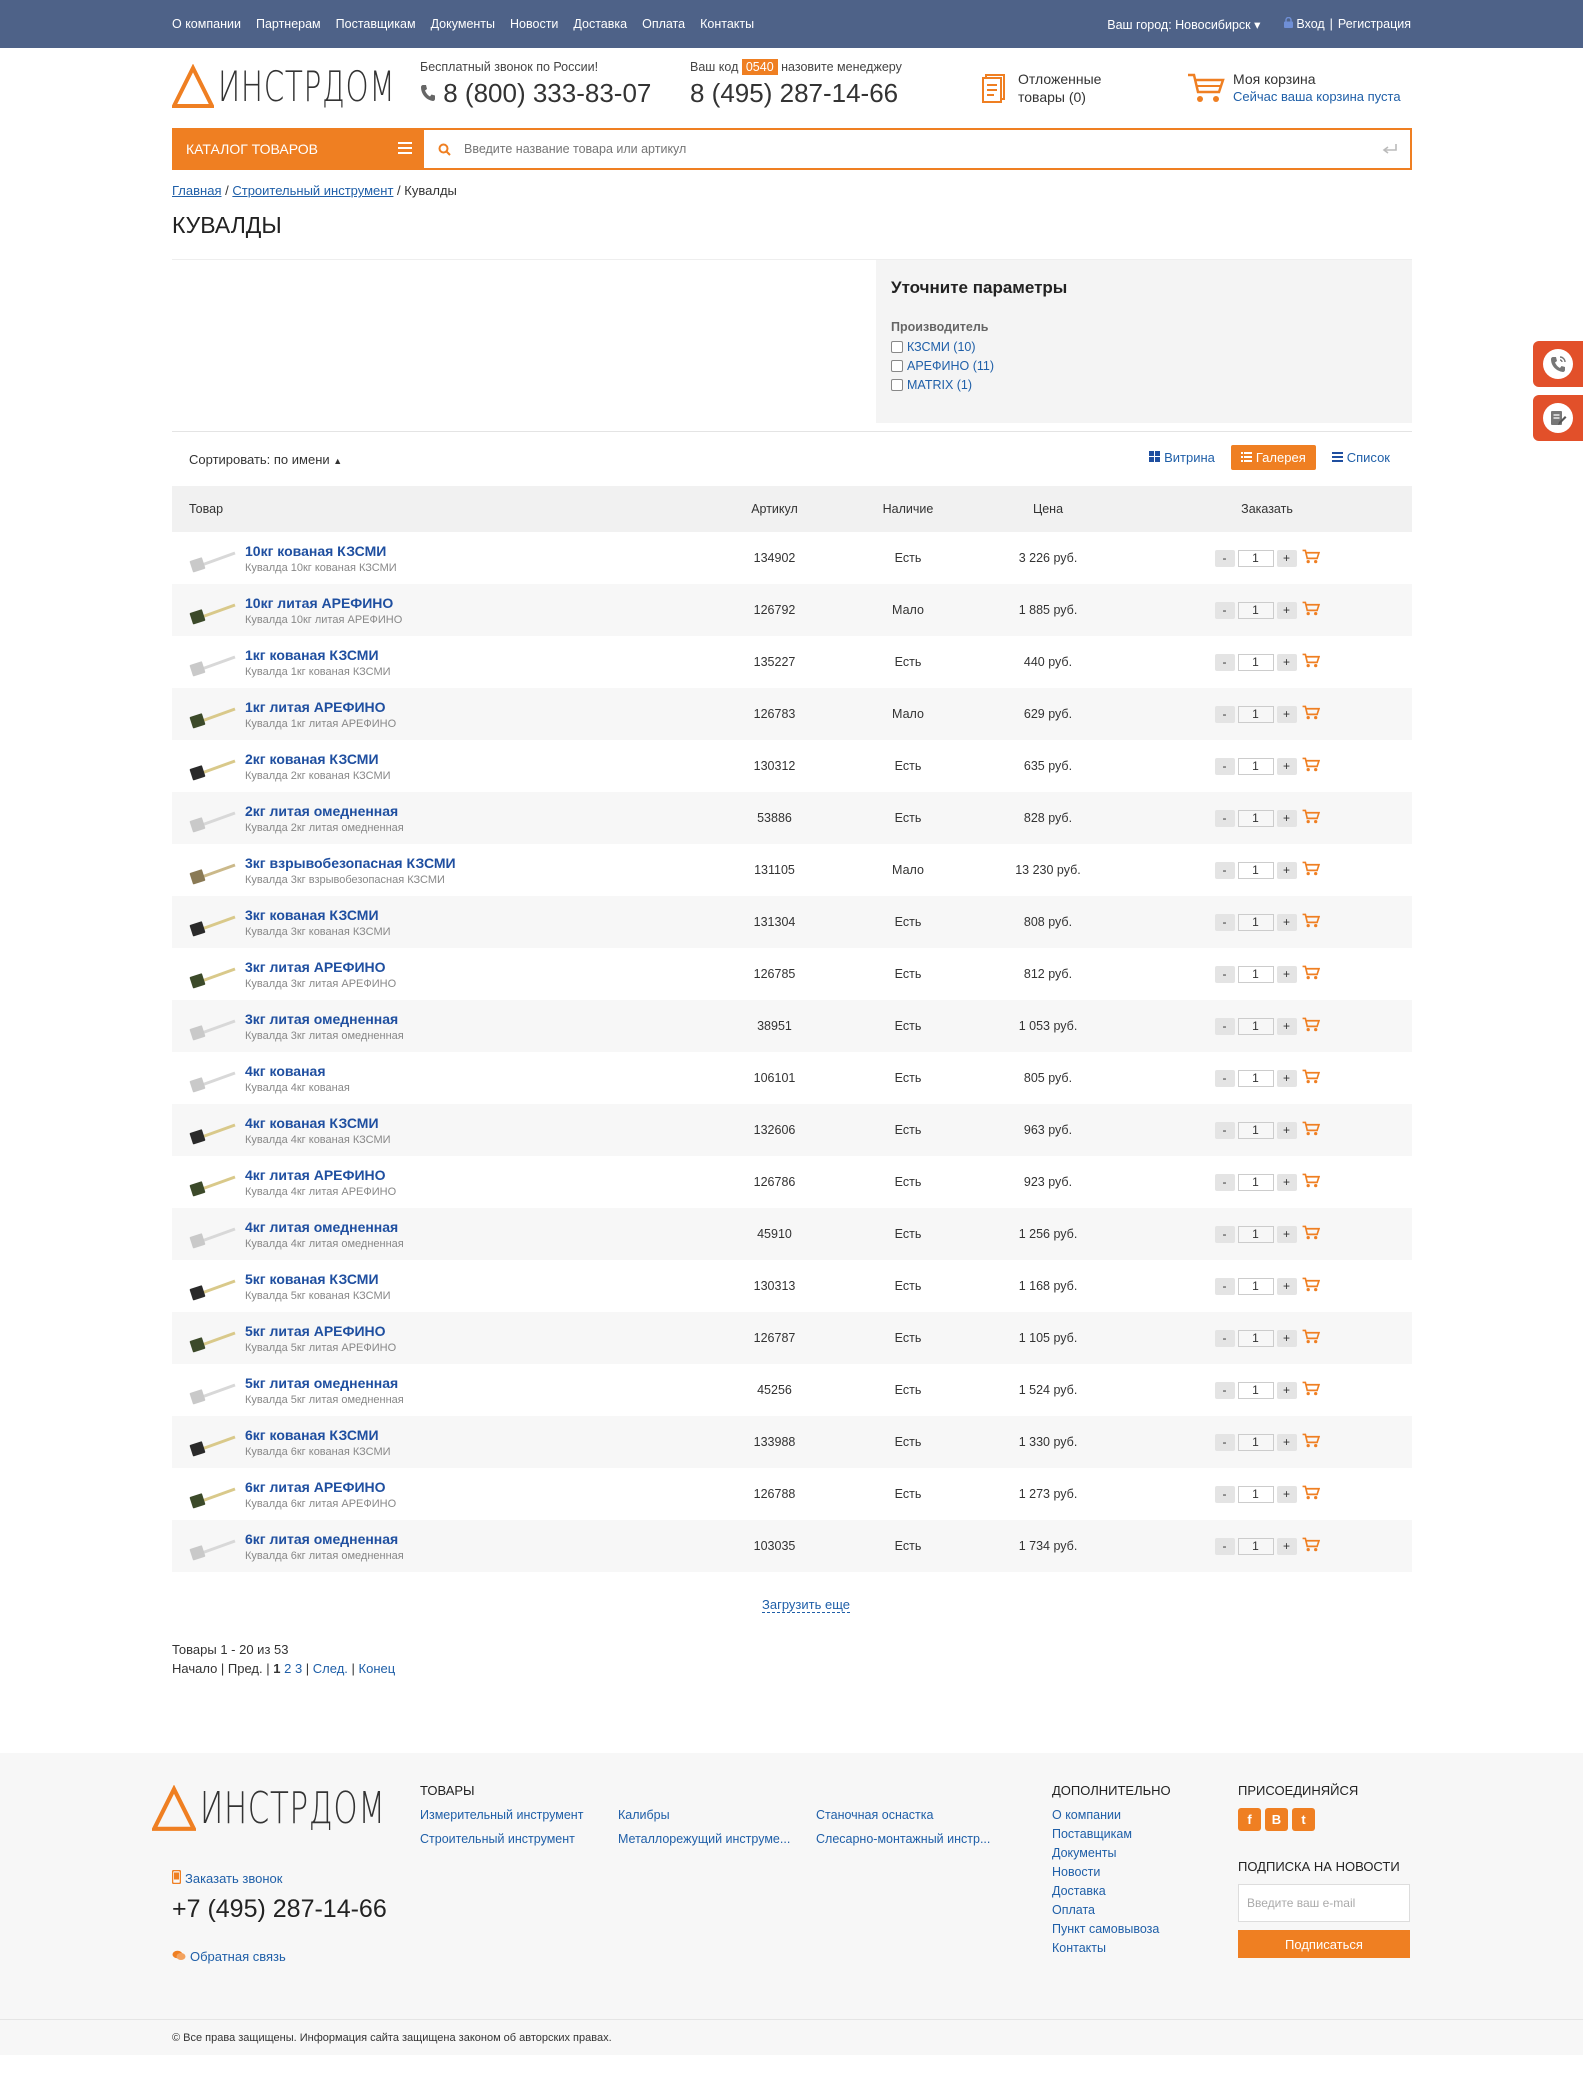 This screenshot has width=1583, height=2094. Describe the element at coordinates (1111, 1891) in the screenshot. I see `footer-extra-link: Доставка` at that location.